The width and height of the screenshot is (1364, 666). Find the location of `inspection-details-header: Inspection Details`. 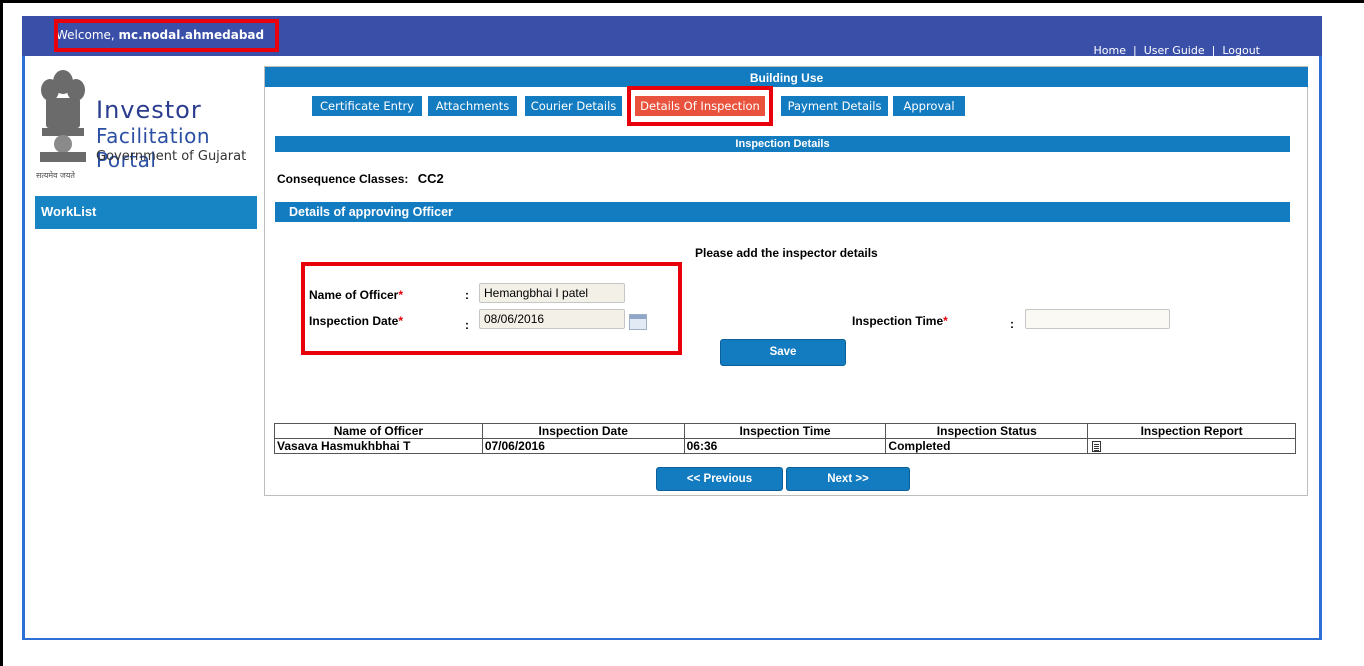

inspection-details-header: Inspection Details is located at coordinates (782, 144).